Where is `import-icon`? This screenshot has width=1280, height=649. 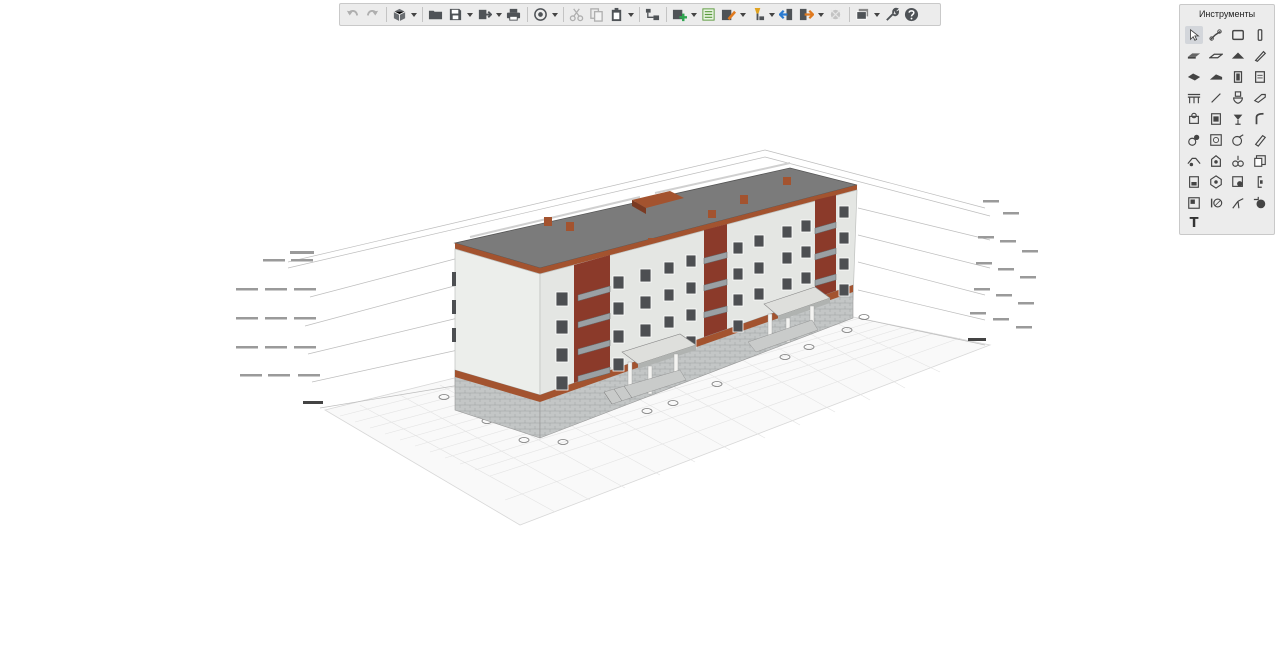 import-icon is located at coordinates (786, 14).